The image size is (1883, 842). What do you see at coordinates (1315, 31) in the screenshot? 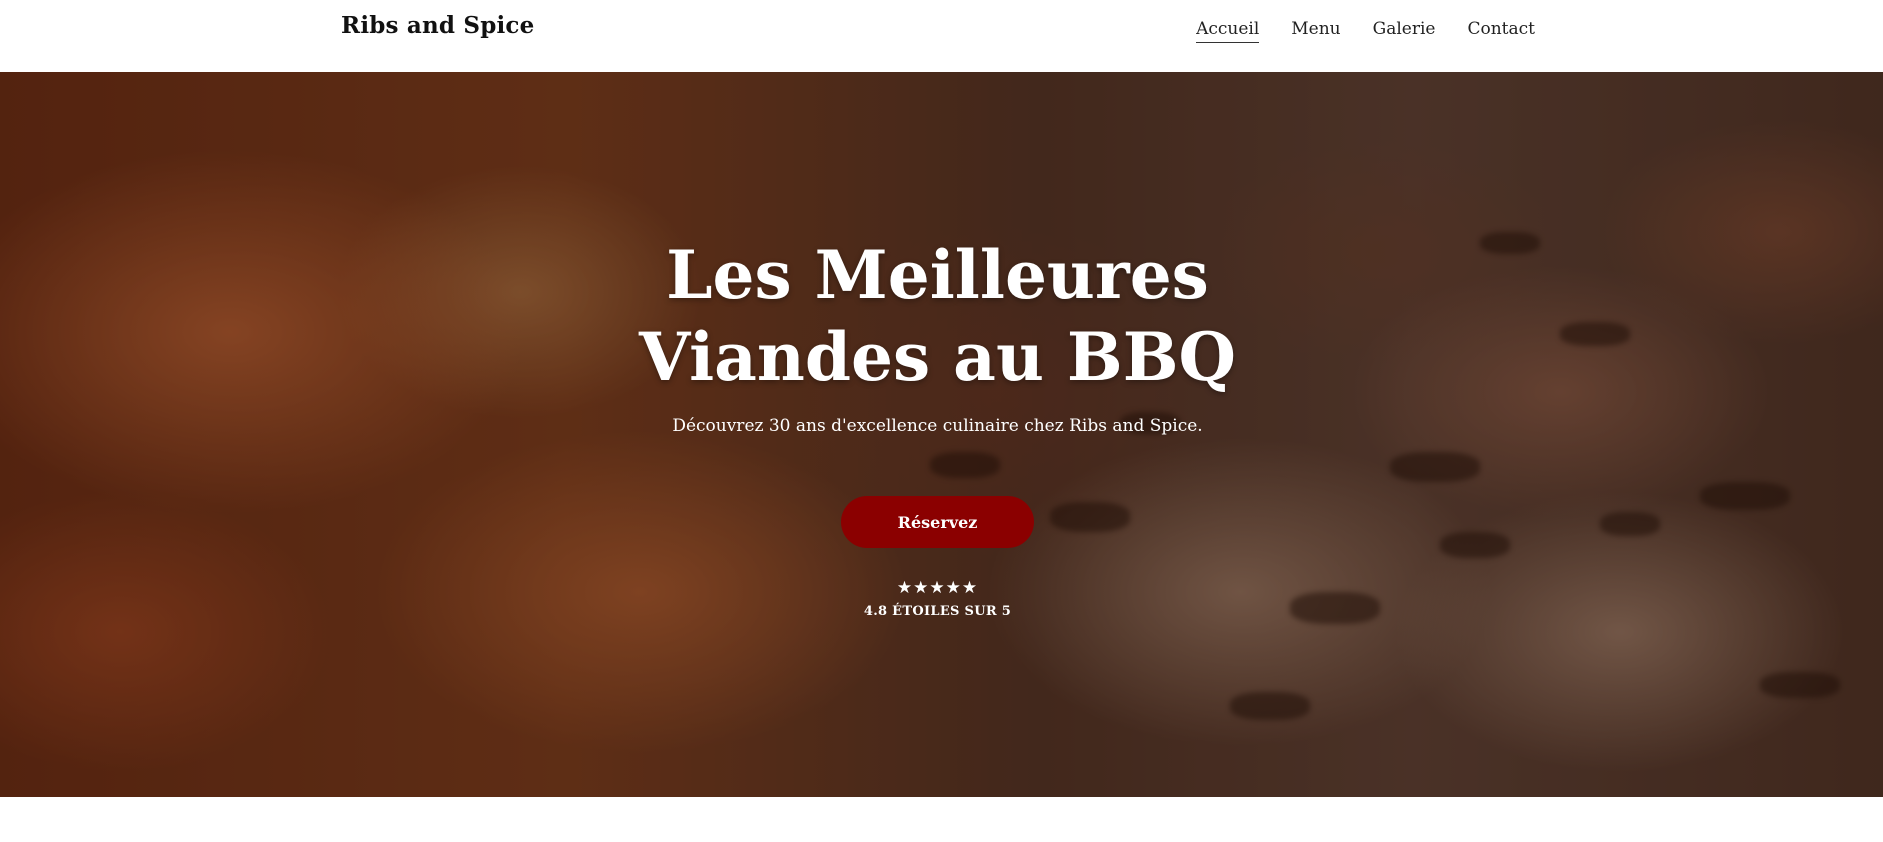
I see `nav-link-menu: Menu` at bounding box center [1315, 31].